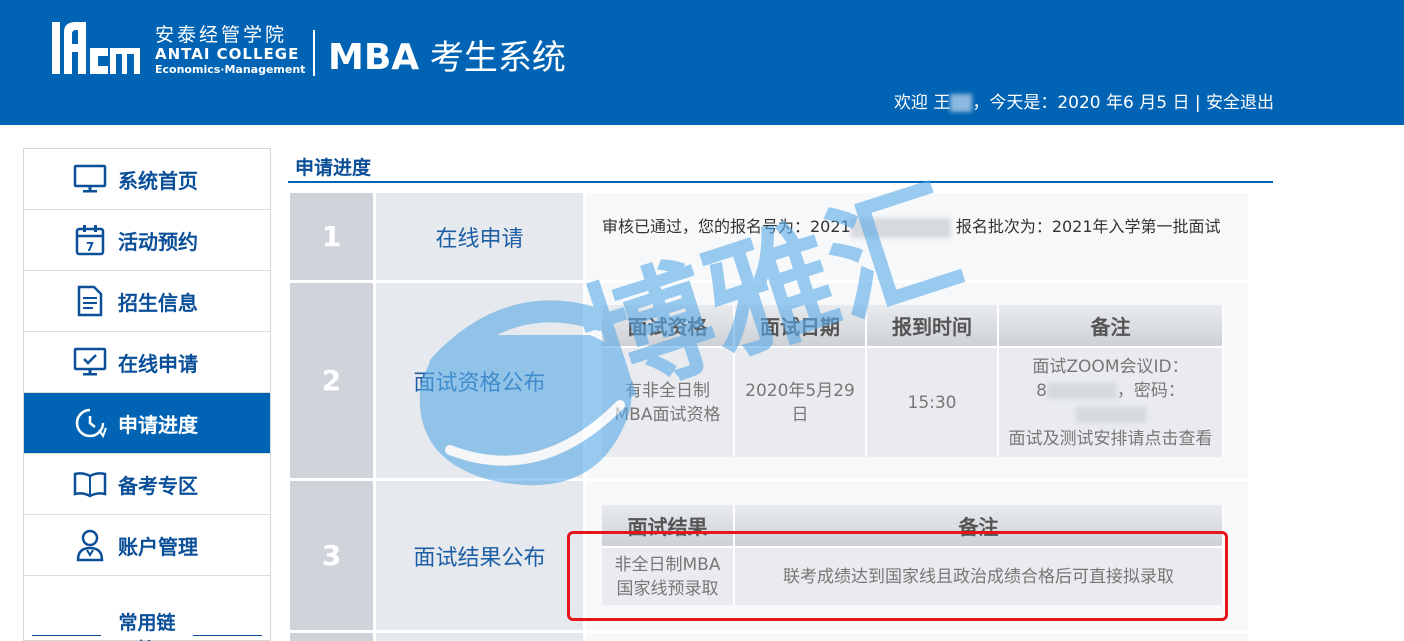 The width and height of the screenshot is (1404, 641). What do you see at coordinates (1041, 390) in the screenshot?
I see `zoom-id-prefix: 8` at bounding box center [1041, 390].